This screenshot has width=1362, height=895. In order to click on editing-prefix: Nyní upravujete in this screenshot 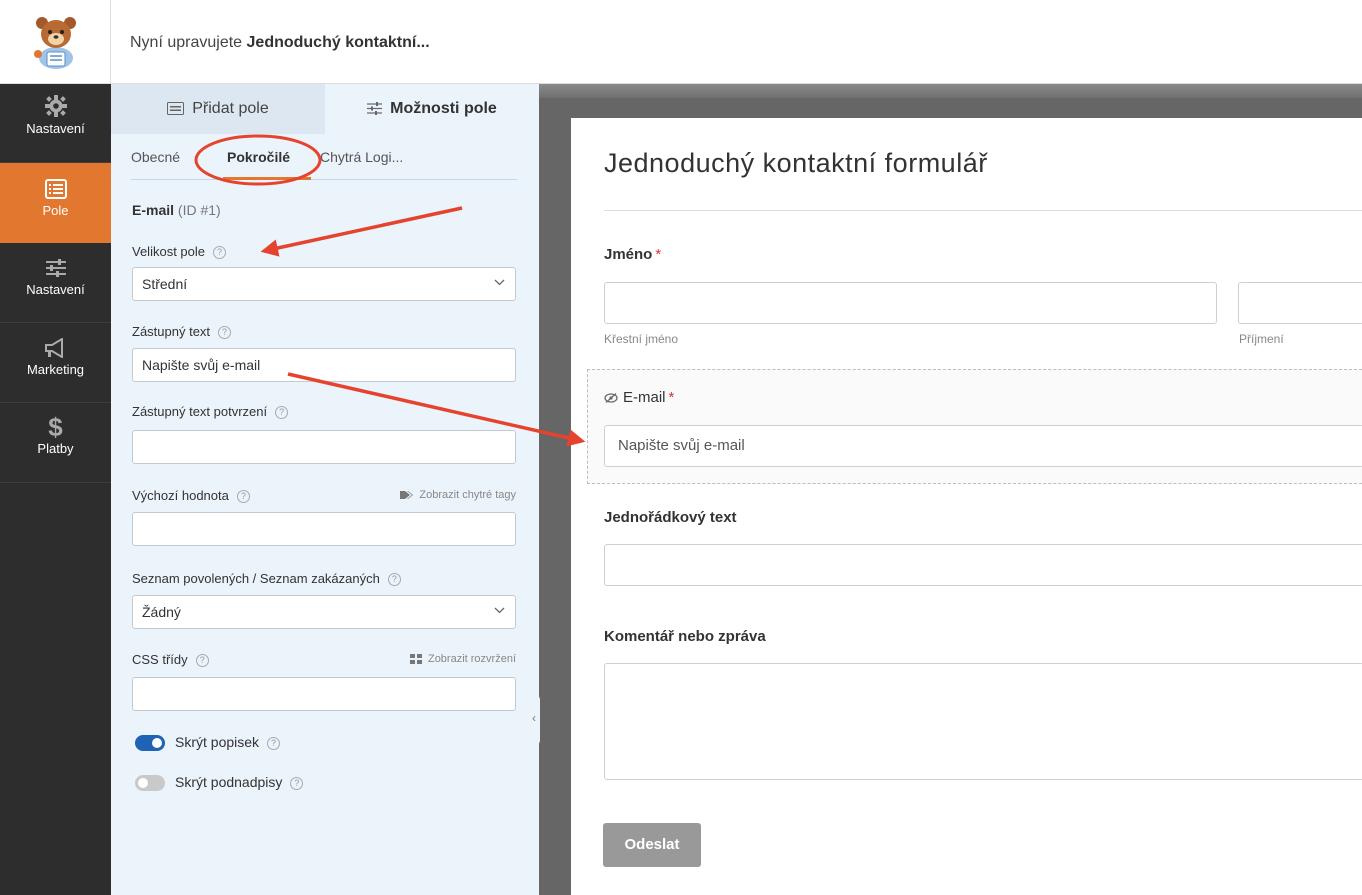, I will do `click(188, 42)`.